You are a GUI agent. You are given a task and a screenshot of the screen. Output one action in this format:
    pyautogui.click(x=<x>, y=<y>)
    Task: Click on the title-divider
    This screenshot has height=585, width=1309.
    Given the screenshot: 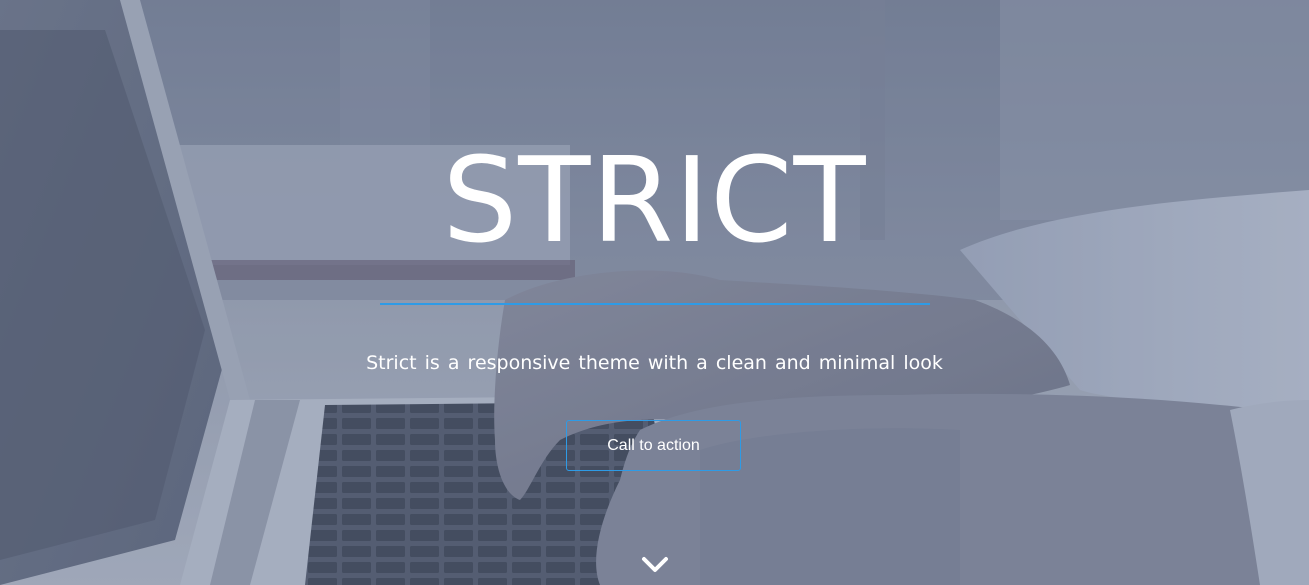 What is the action you would take?
    pyautogui.click(x=655, y=304)
    